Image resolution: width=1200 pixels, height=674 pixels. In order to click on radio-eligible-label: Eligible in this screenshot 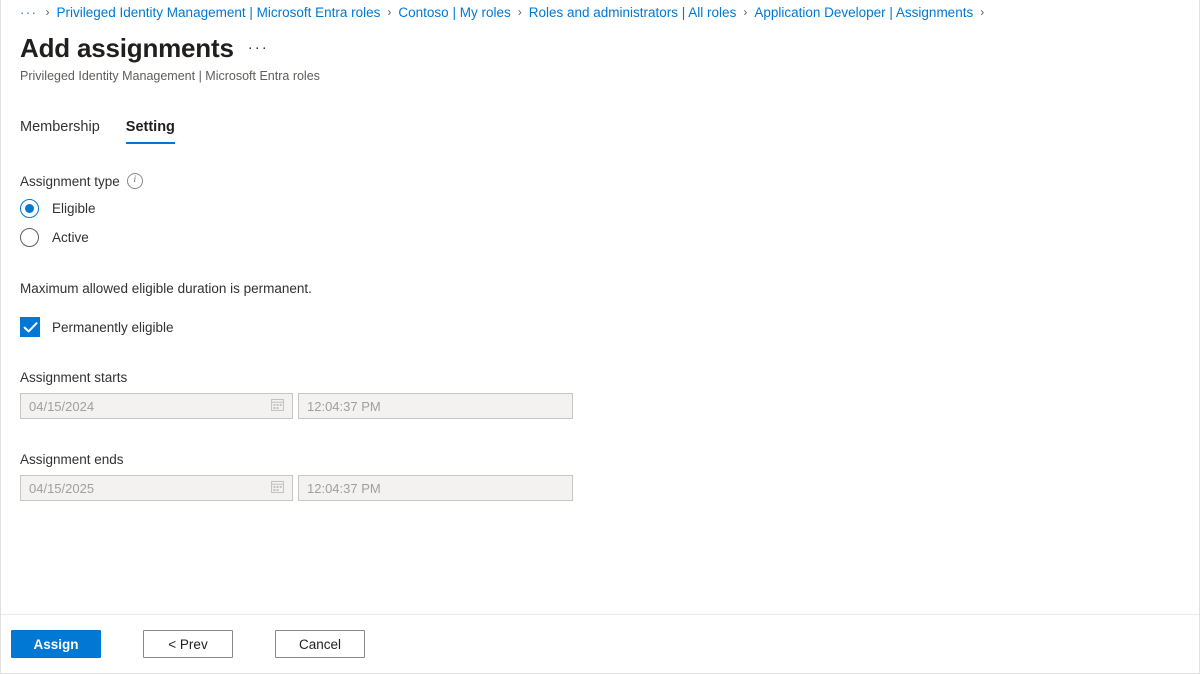, I will do `click(74, 208)`.